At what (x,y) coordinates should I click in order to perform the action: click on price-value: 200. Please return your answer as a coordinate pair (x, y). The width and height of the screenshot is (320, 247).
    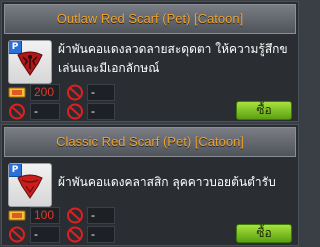
    Looking at the image, I should click on (45, 92).